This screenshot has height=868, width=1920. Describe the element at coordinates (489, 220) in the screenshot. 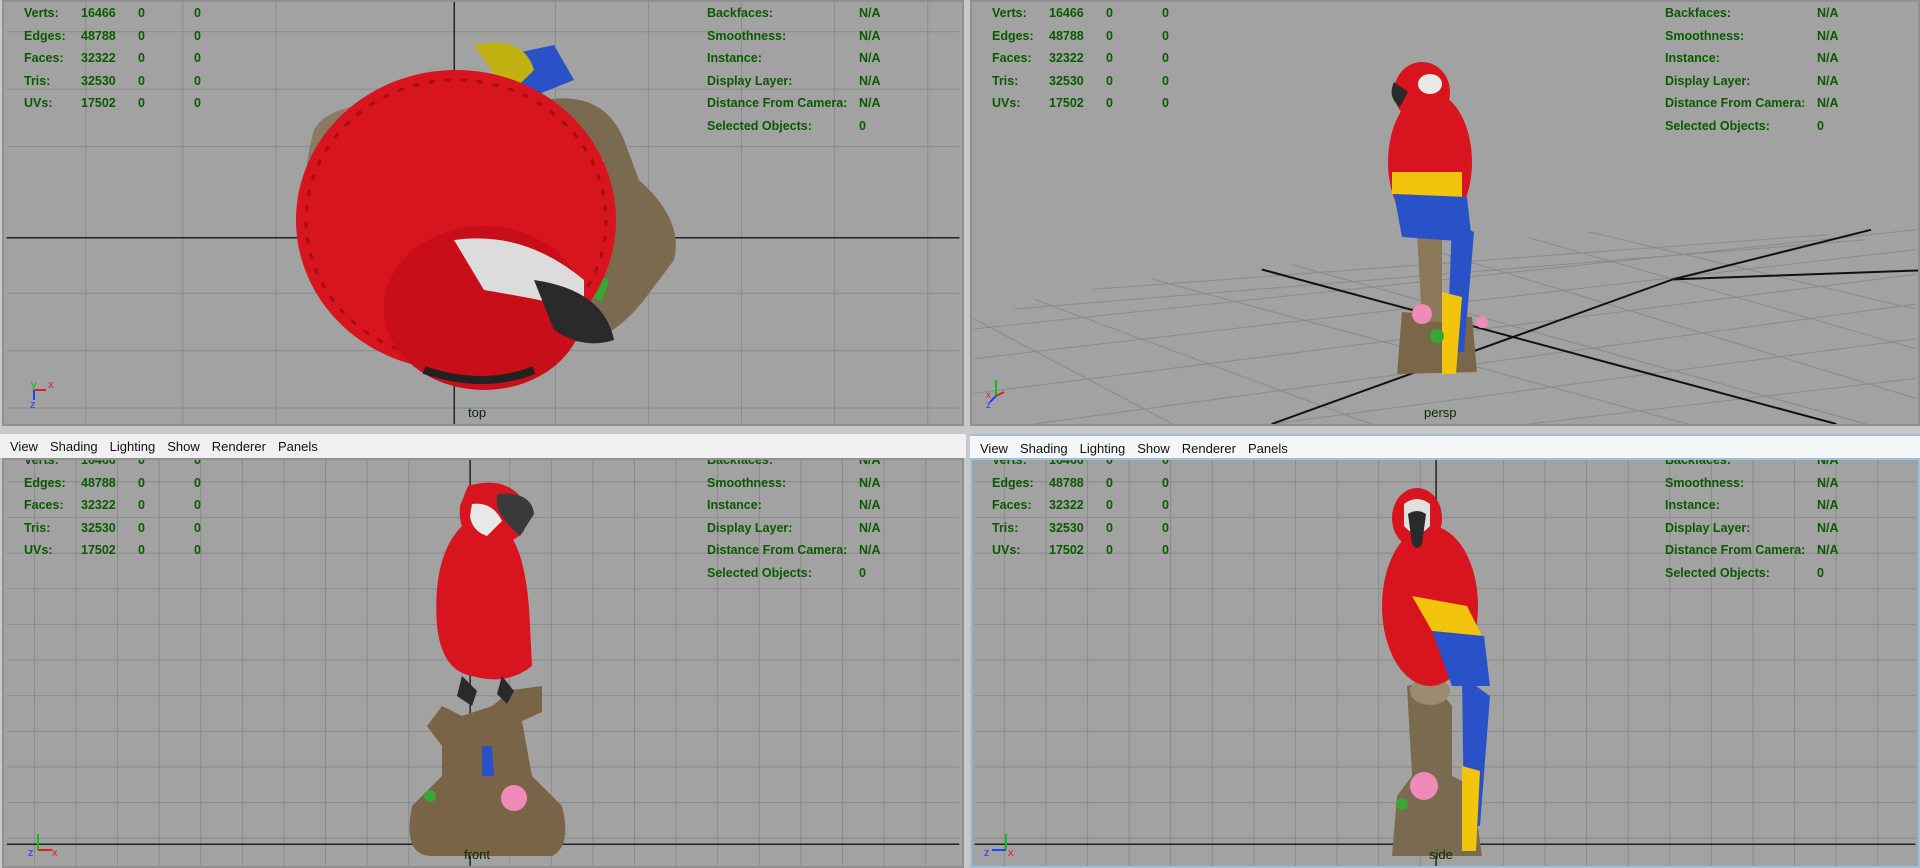

I see `parrot-model-top` at that location.